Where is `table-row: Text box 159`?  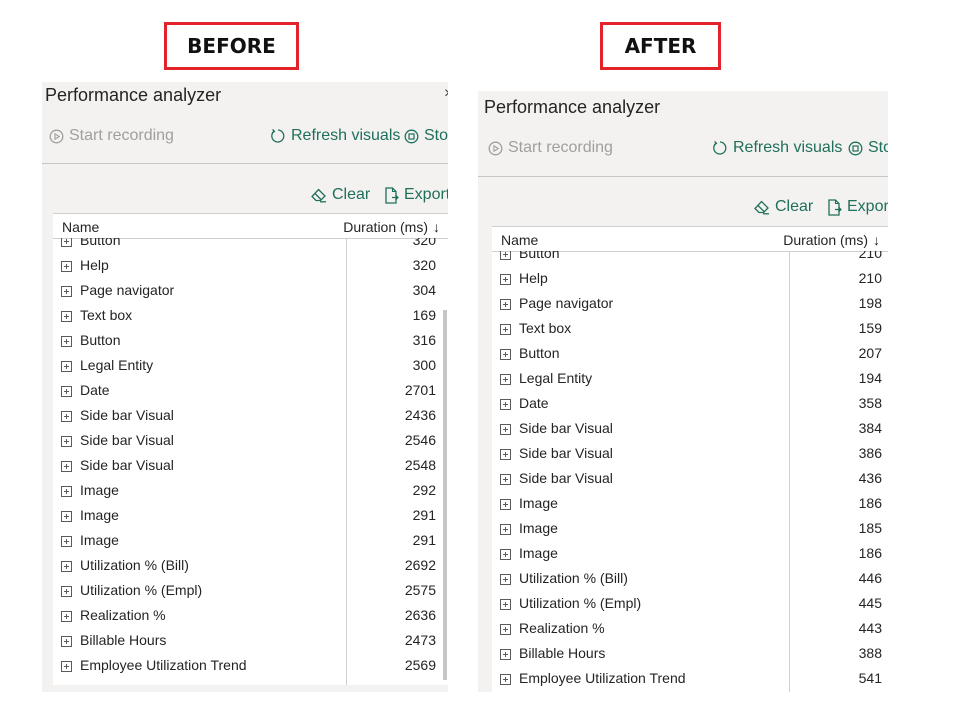 table-row: Text box 159 is located at coordinates (690, 332).